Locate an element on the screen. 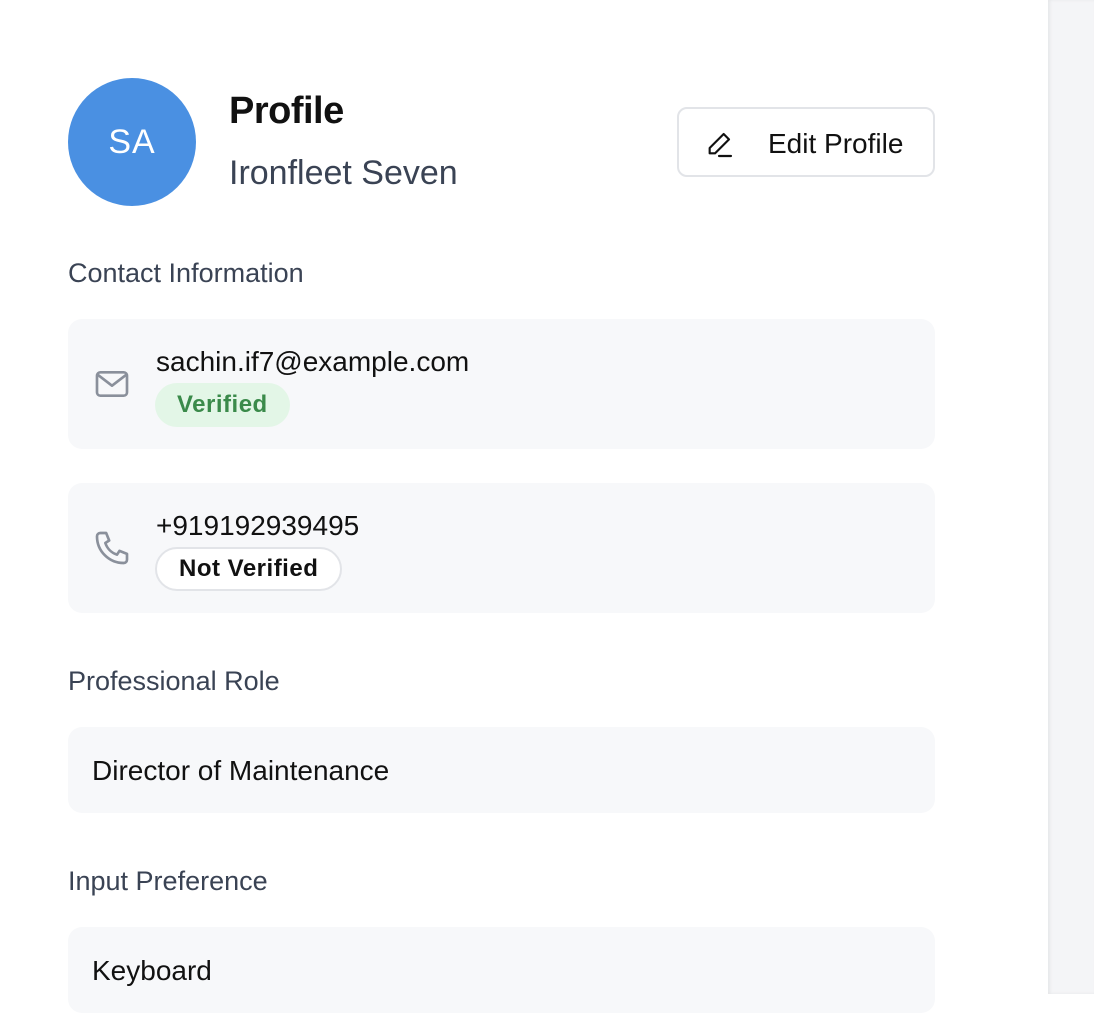 The height and width of the screenshot is (1013, 1094). pencil-icon is located at coordinates (720, 145).